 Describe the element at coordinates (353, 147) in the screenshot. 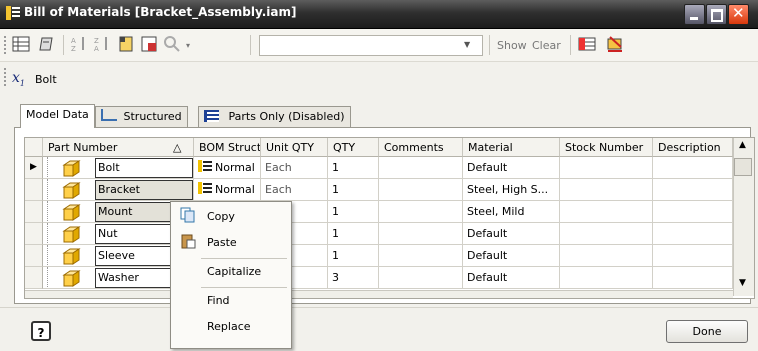

I see `column-header-qty: QTY` at that location.